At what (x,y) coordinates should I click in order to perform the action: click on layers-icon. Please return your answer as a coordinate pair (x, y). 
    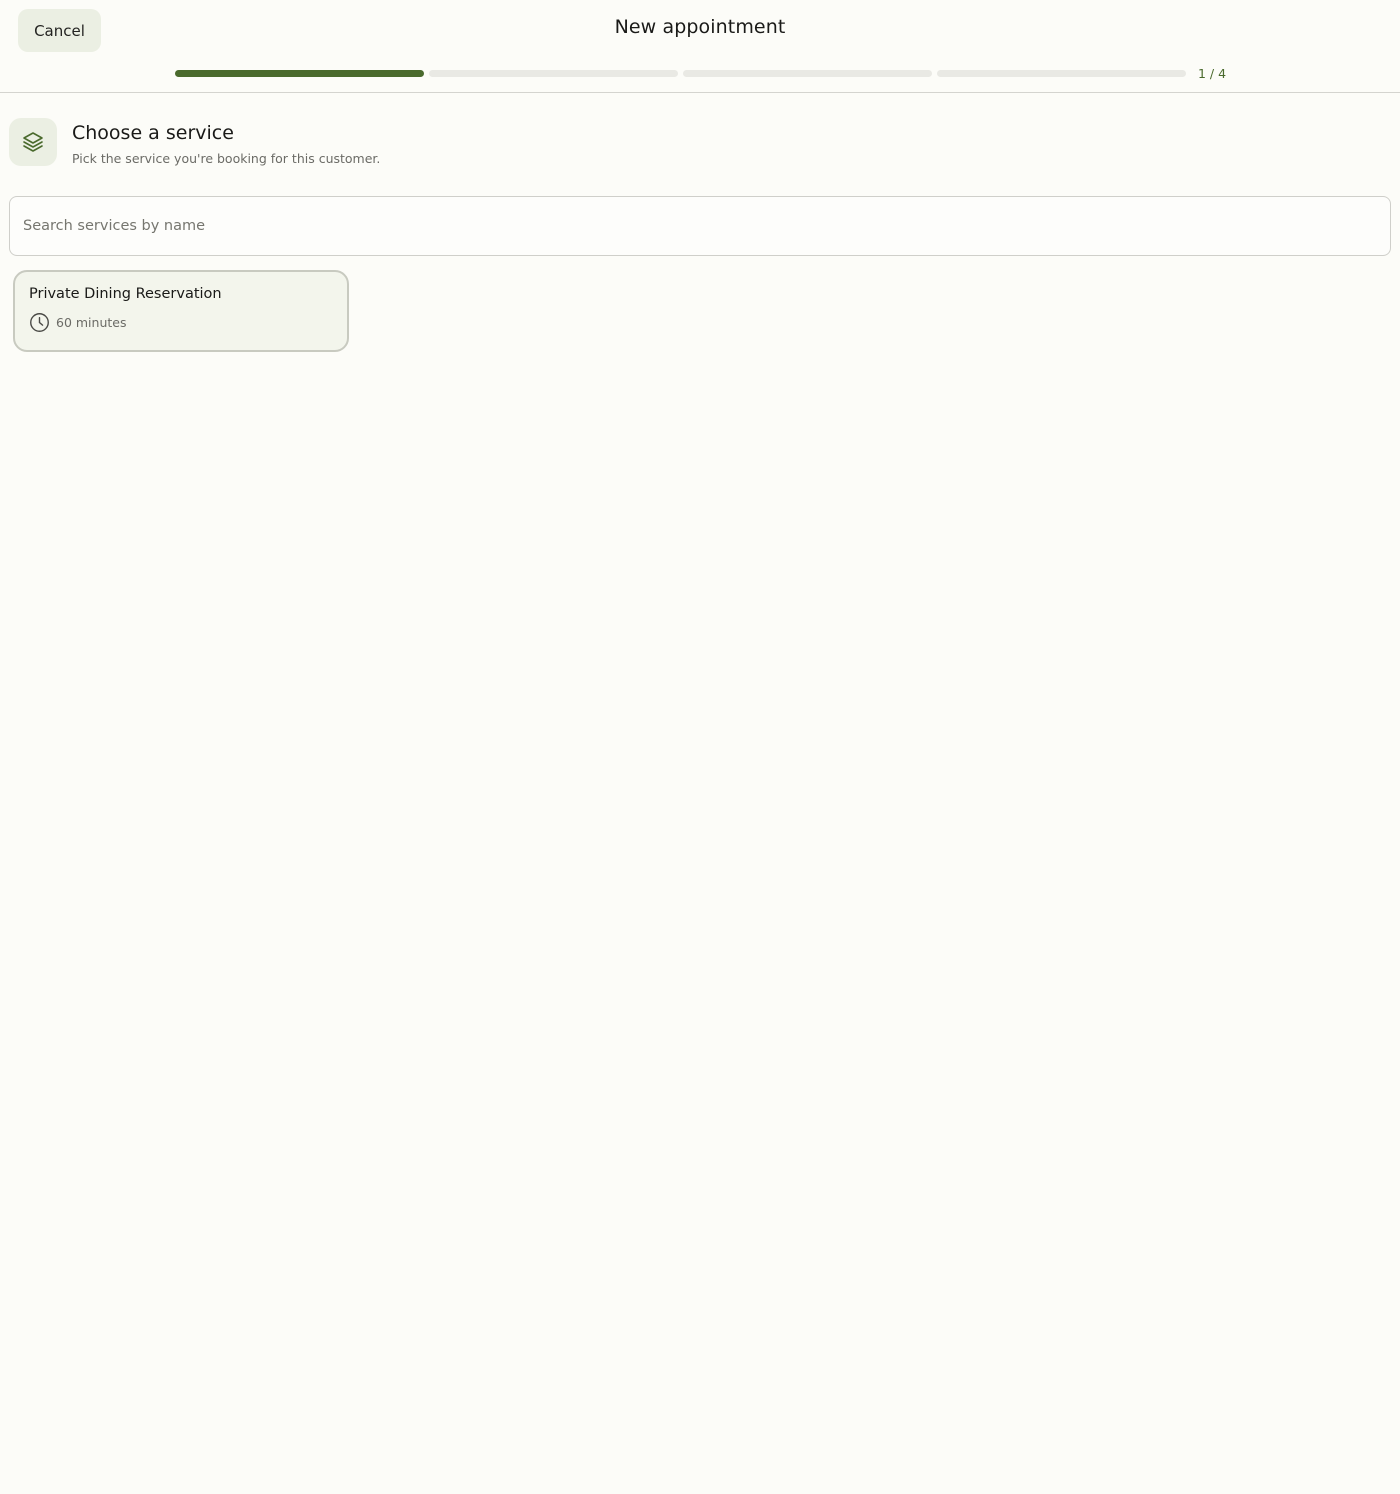
    Looking at the image, I should click on (33, 142).